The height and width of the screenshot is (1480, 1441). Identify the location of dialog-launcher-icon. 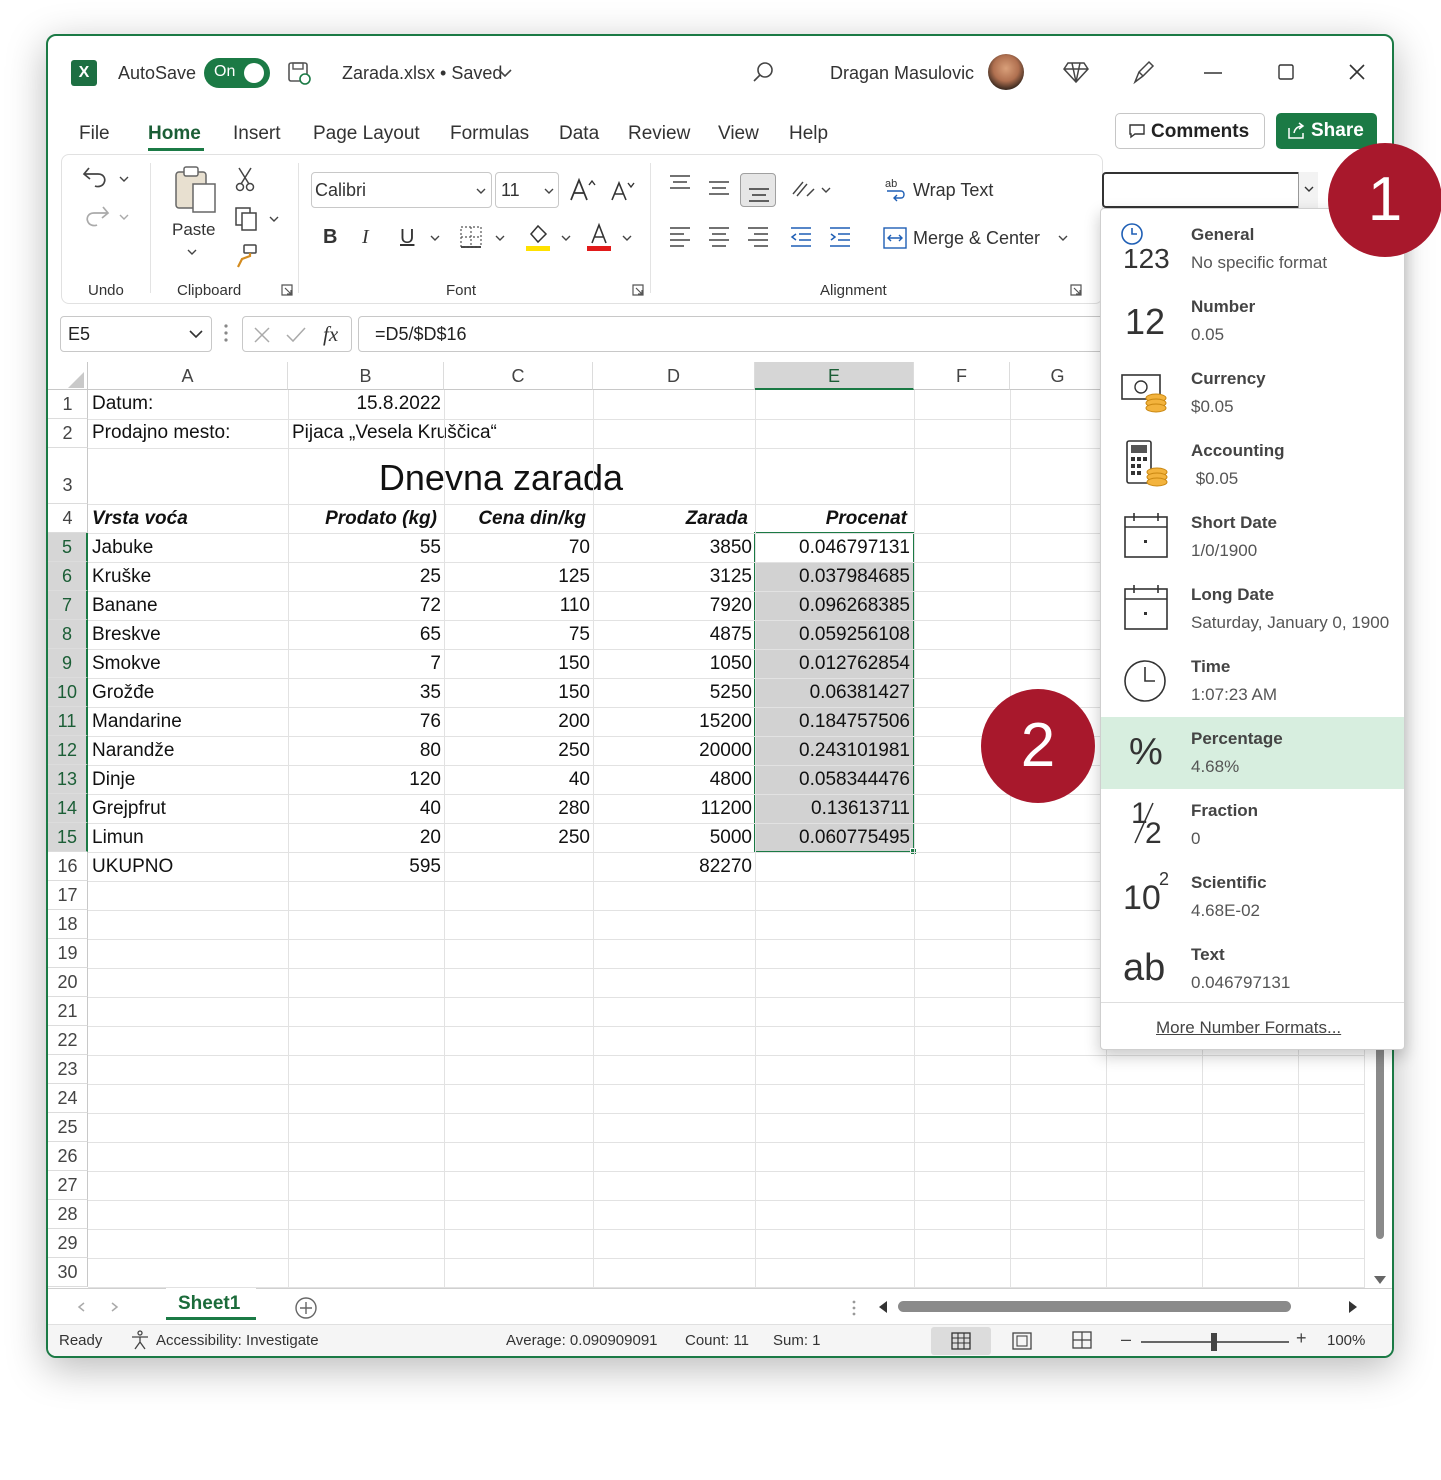
(1076, 290).